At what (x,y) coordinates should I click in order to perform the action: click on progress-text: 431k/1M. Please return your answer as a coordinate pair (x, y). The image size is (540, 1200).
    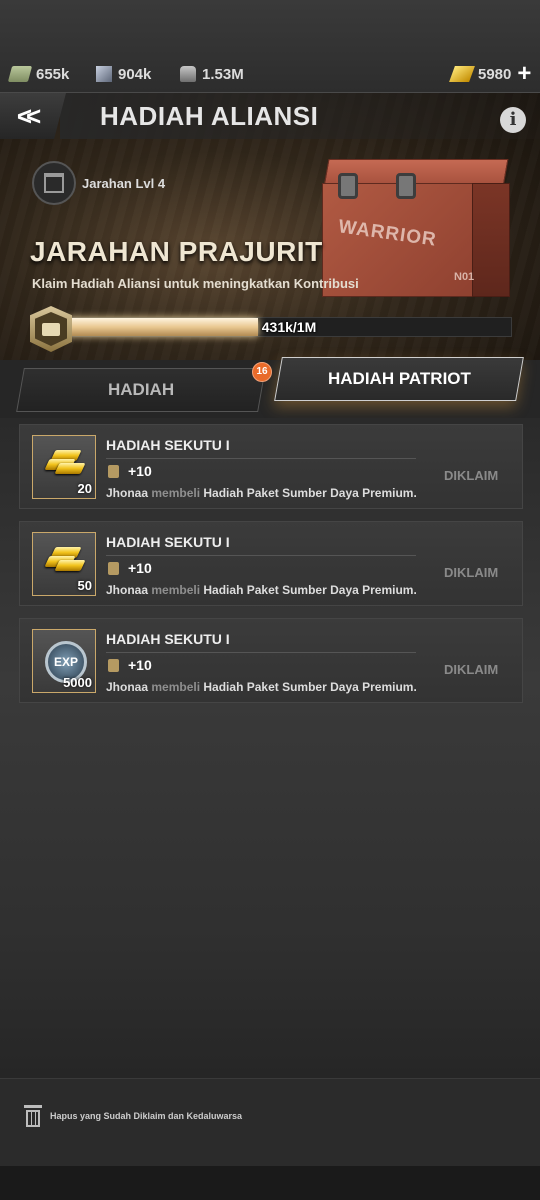
    Looking at the image, I should click on (289, 327).